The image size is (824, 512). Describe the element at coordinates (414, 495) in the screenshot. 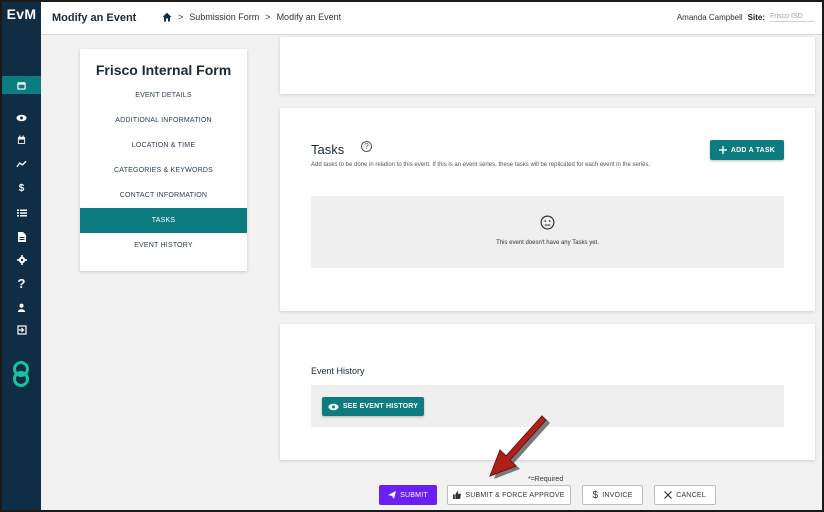

I see `submit-label: SUBMIT` at that location.